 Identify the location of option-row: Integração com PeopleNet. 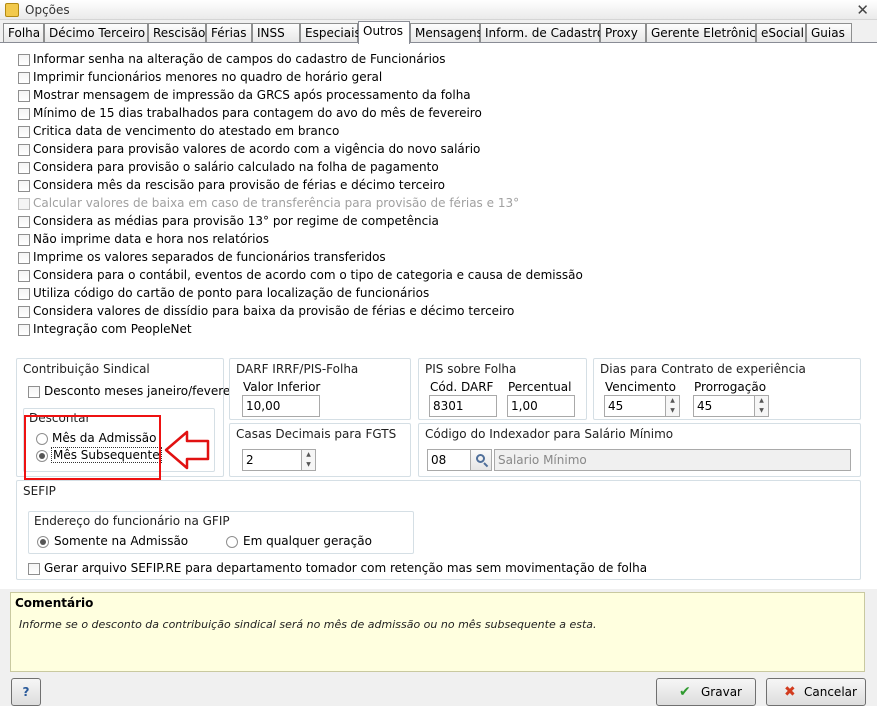
(300, 330).